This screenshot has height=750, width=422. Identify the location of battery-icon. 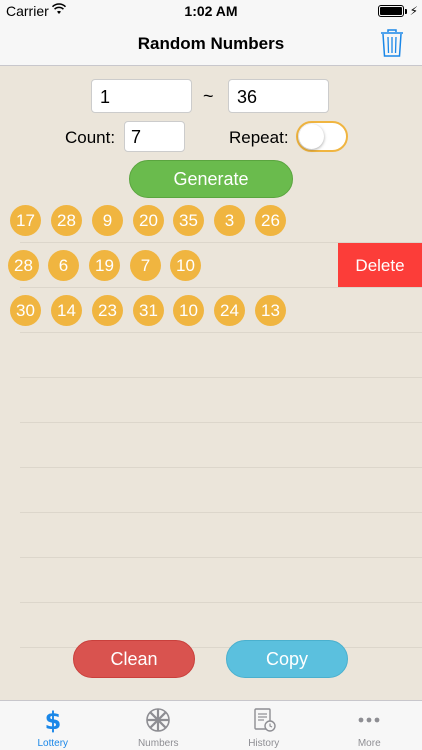
(391, 11).